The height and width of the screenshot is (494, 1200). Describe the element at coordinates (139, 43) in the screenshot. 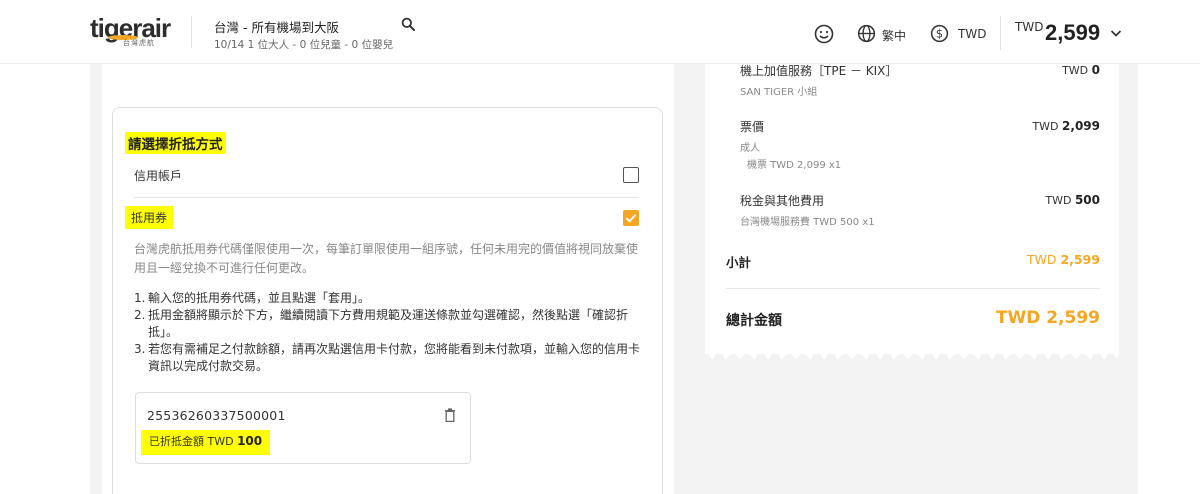

I see `logo-subtext: 台灣虎航` at that location.